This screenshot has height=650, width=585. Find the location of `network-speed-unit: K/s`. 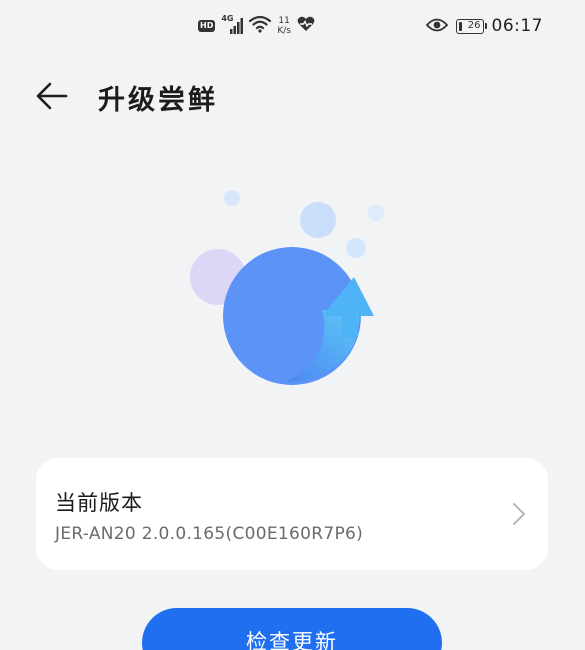

network-speed-unit: K/s is located at coordinates (284, 31).